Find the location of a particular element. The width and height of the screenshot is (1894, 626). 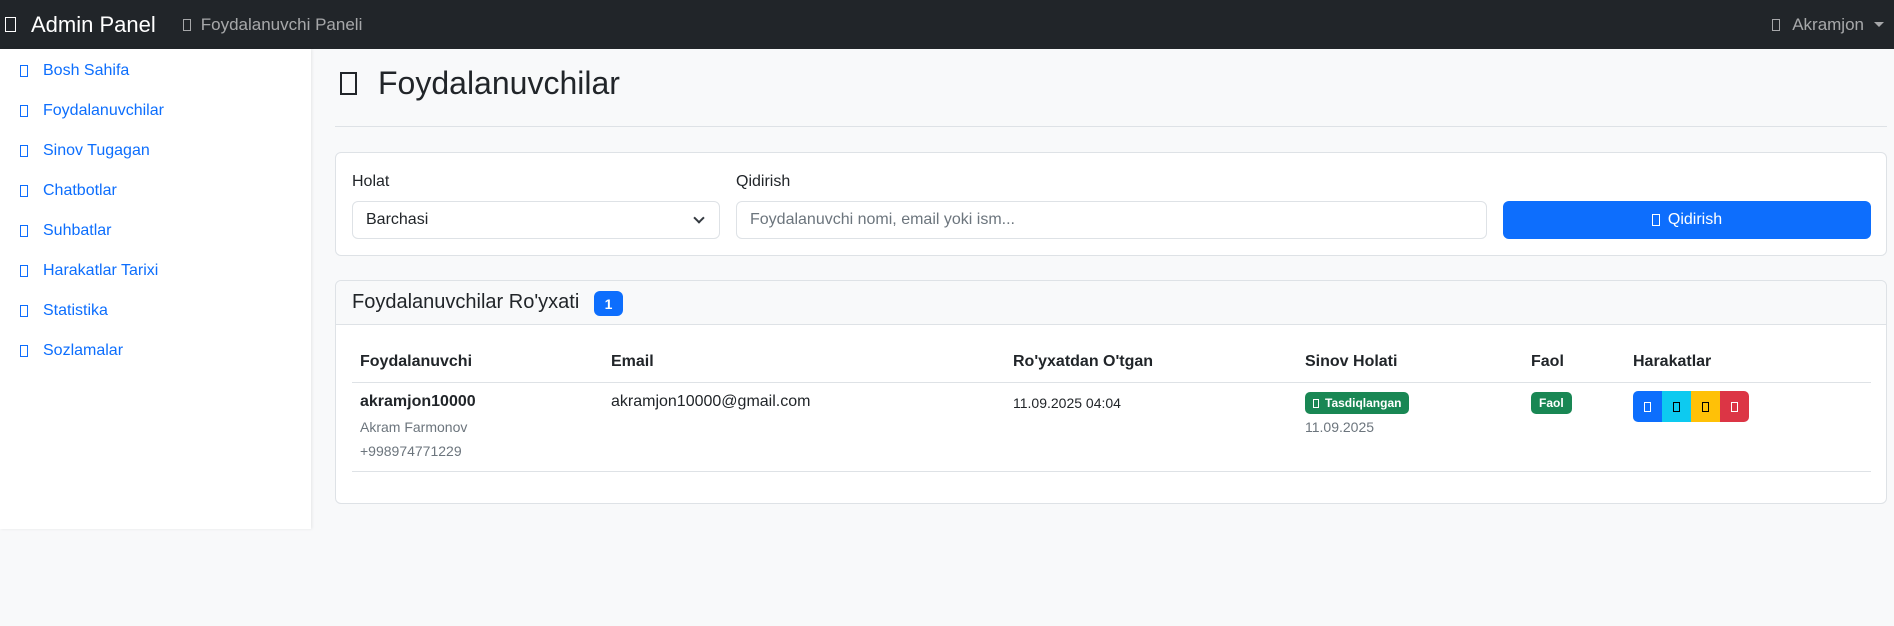

list-header: Foydalanuvchilar Ro'yxati 1 is located at coordinates (1111, 303).